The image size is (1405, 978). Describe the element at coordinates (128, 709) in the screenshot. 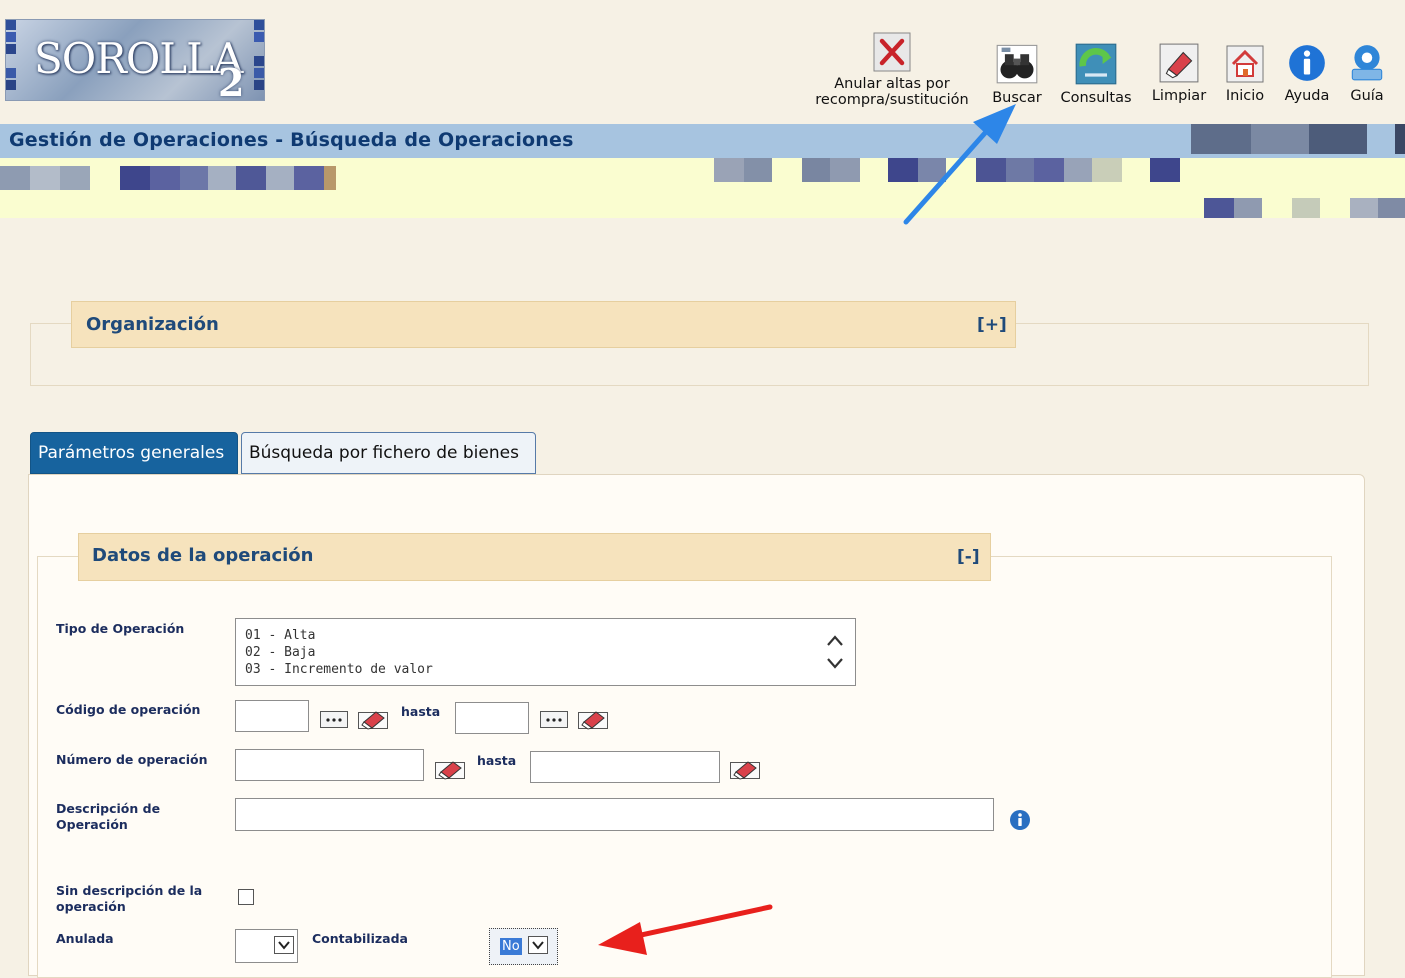

I see `codigo-operacion-label: Código de operación` at that location.